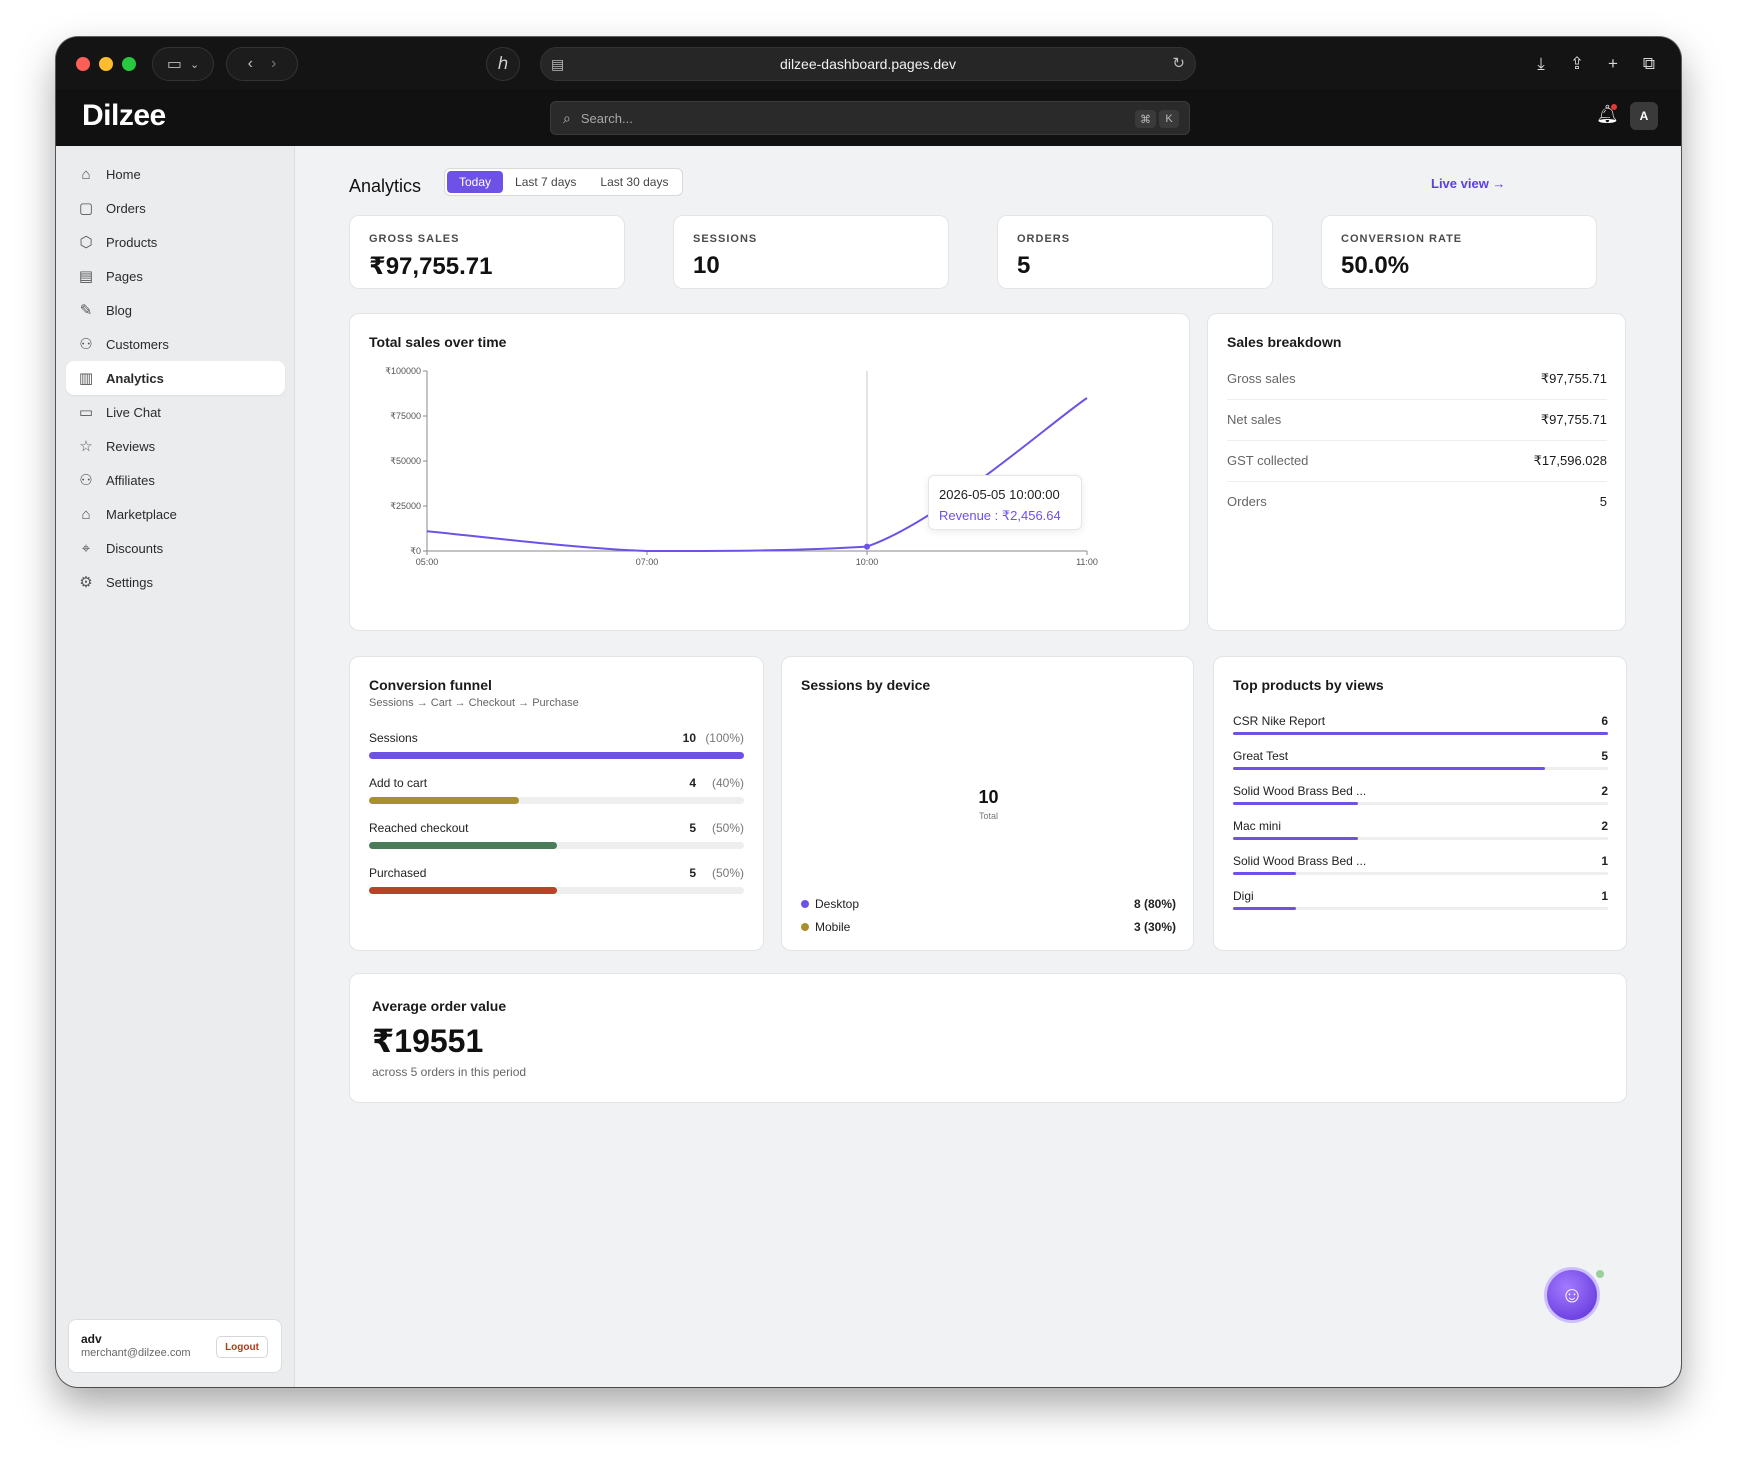 The image size is (1737, 1461). I want to click on tab-today: Today, so click(475, 182).